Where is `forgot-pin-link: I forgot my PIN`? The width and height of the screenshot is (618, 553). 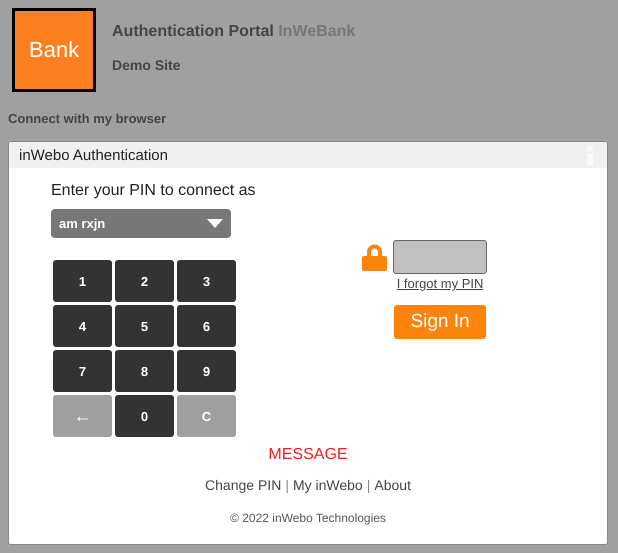 forgot-pin-link: I forgot my PIN is located at coordinates (440, 283).